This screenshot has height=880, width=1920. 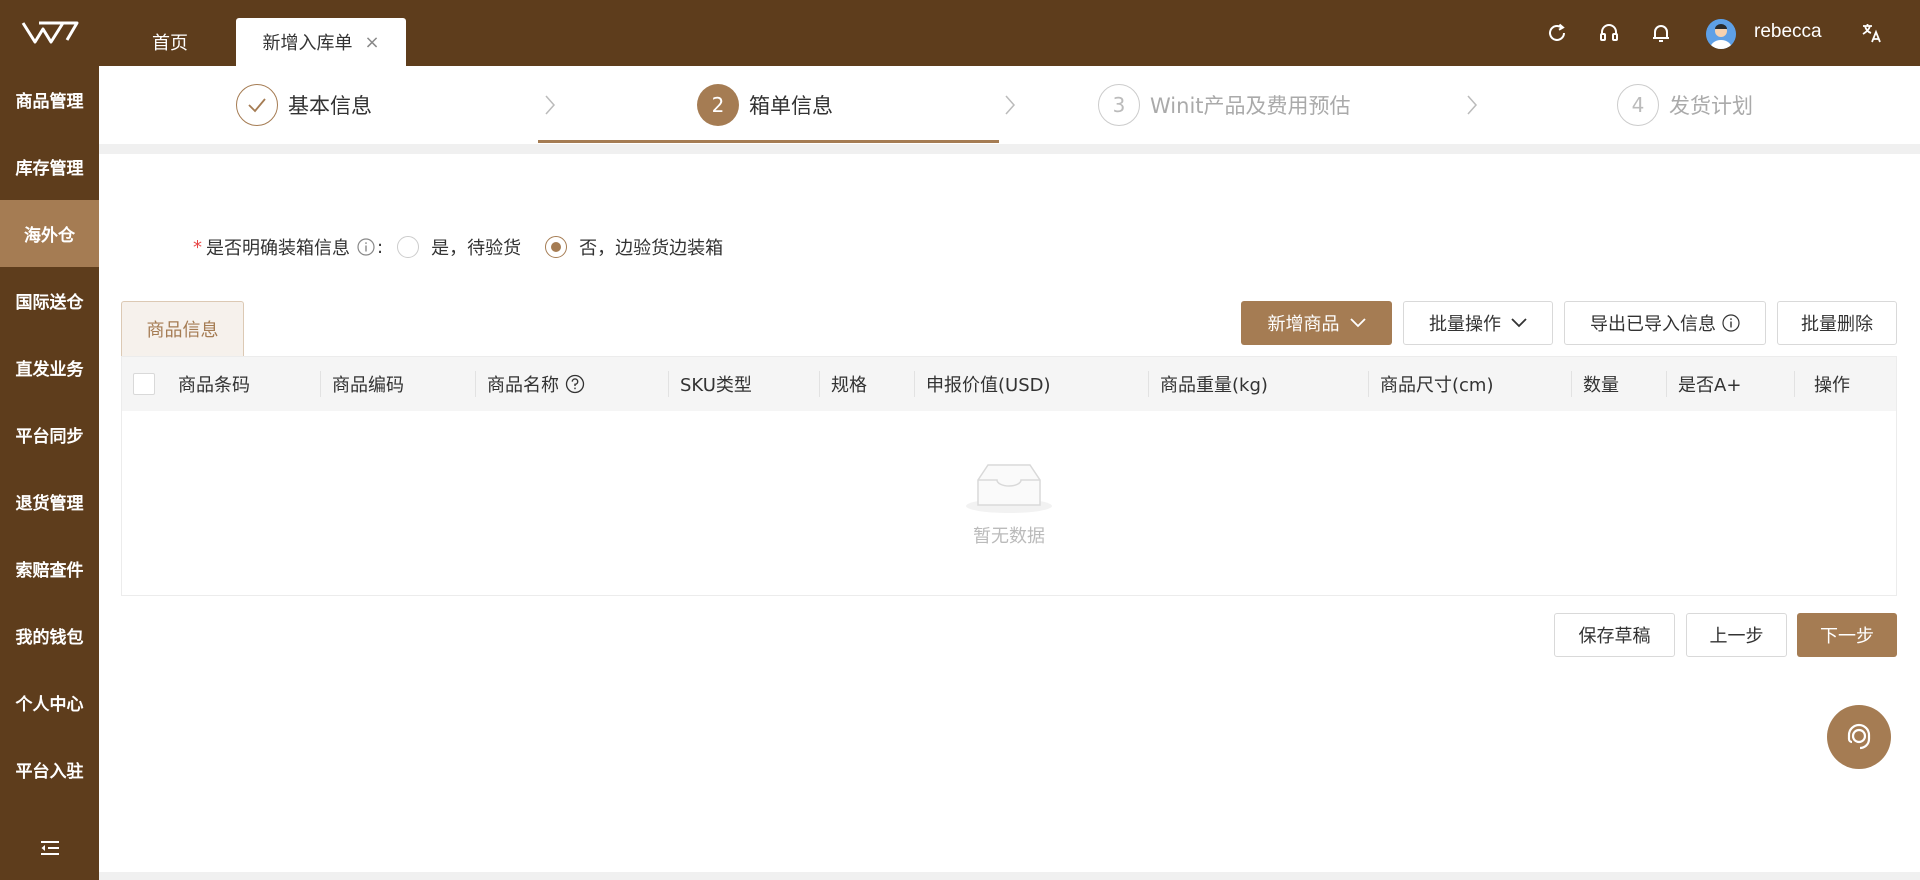 I want to click on tab-home: 首页, so click(x=170, y=42).